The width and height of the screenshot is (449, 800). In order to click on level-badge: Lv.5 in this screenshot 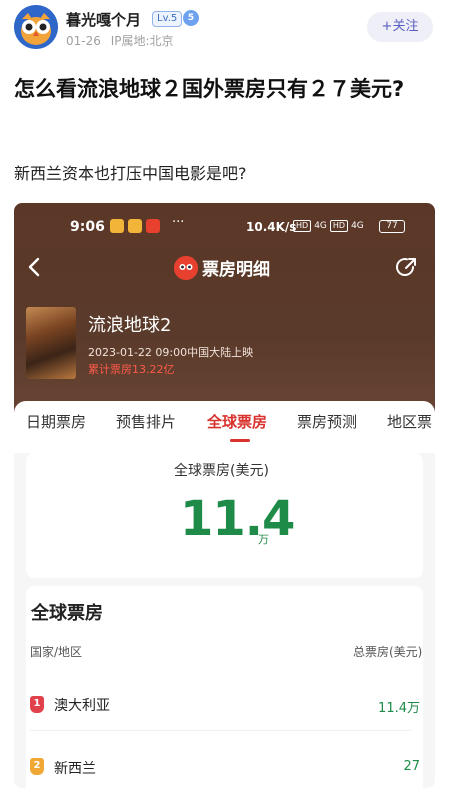, I will do `click(167, 19)`.